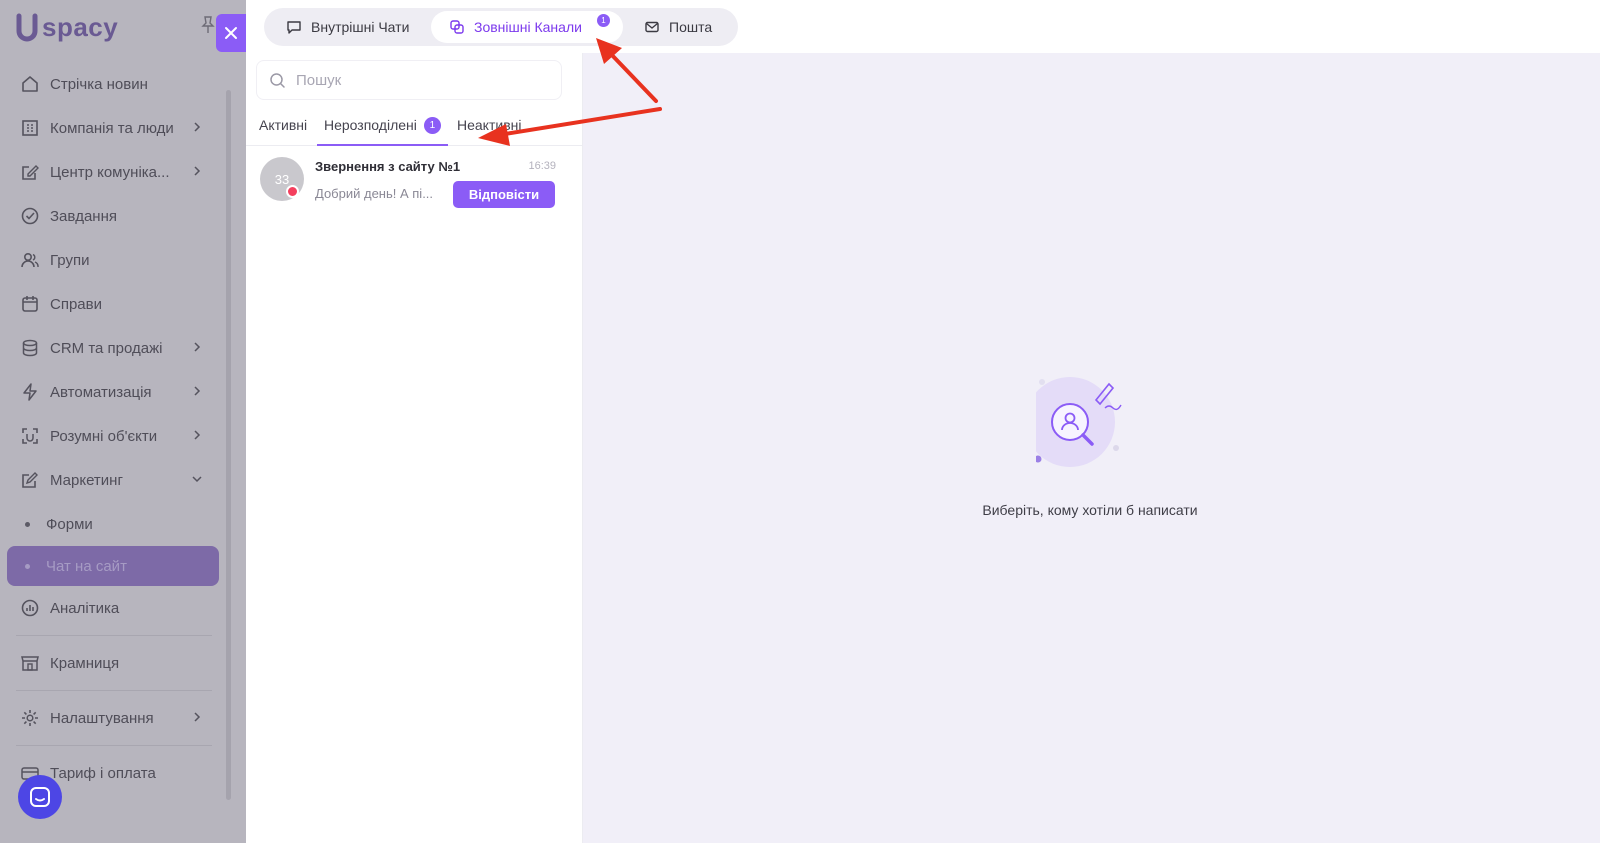 The image size is (1600, 843). I want to click on external-channels-badge: 1, so click(603, 20).